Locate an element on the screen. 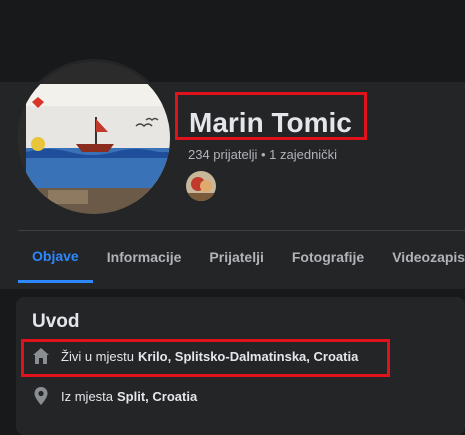 Image resolution: width=465 pixels, height=435 pixels. home-icon is located at coordinates (41, 356).